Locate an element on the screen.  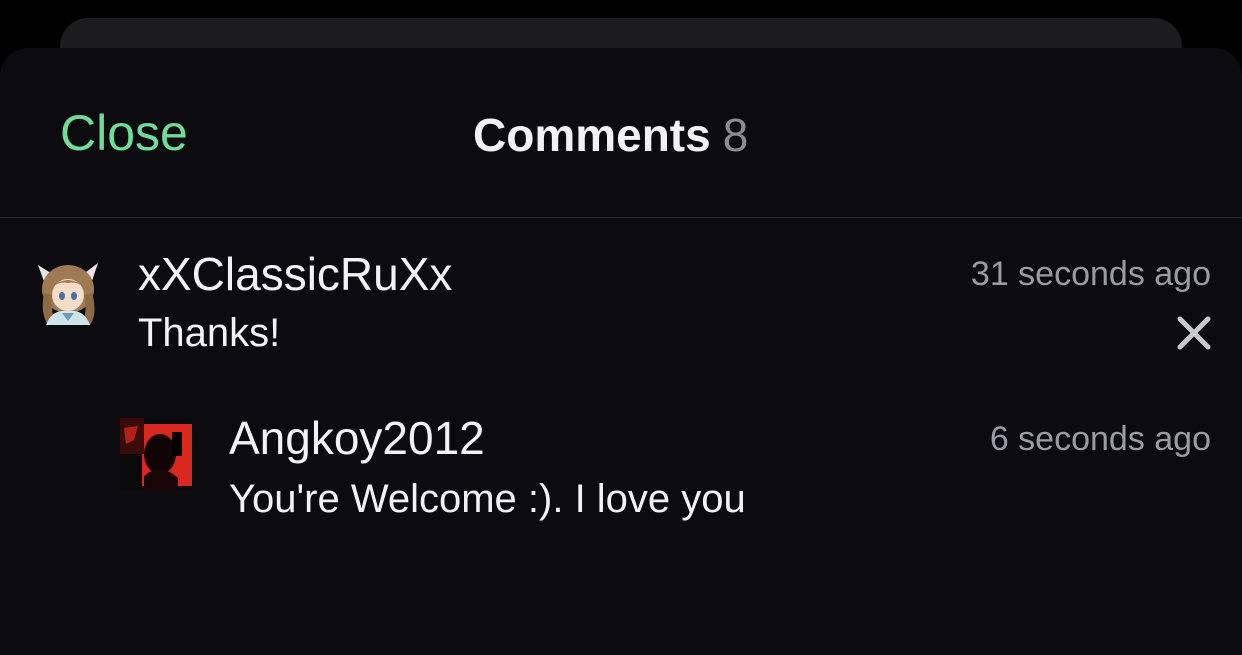
page-title: Comments 8 is located at coordinates (610, 135).